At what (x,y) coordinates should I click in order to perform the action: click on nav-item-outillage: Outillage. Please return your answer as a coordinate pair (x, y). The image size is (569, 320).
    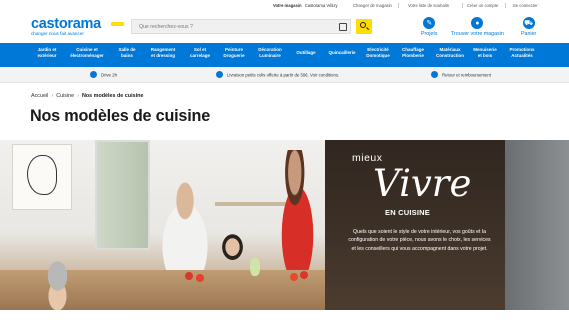
    Looking at the image, I should click on (306, 53).